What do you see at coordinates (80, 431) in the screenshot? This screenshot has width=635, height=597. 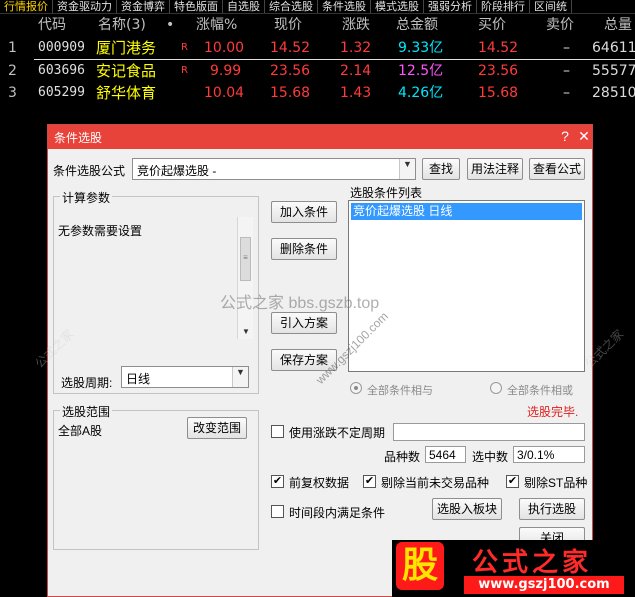 I see `range-value: 全部A股` at bounding box center [80, 431].